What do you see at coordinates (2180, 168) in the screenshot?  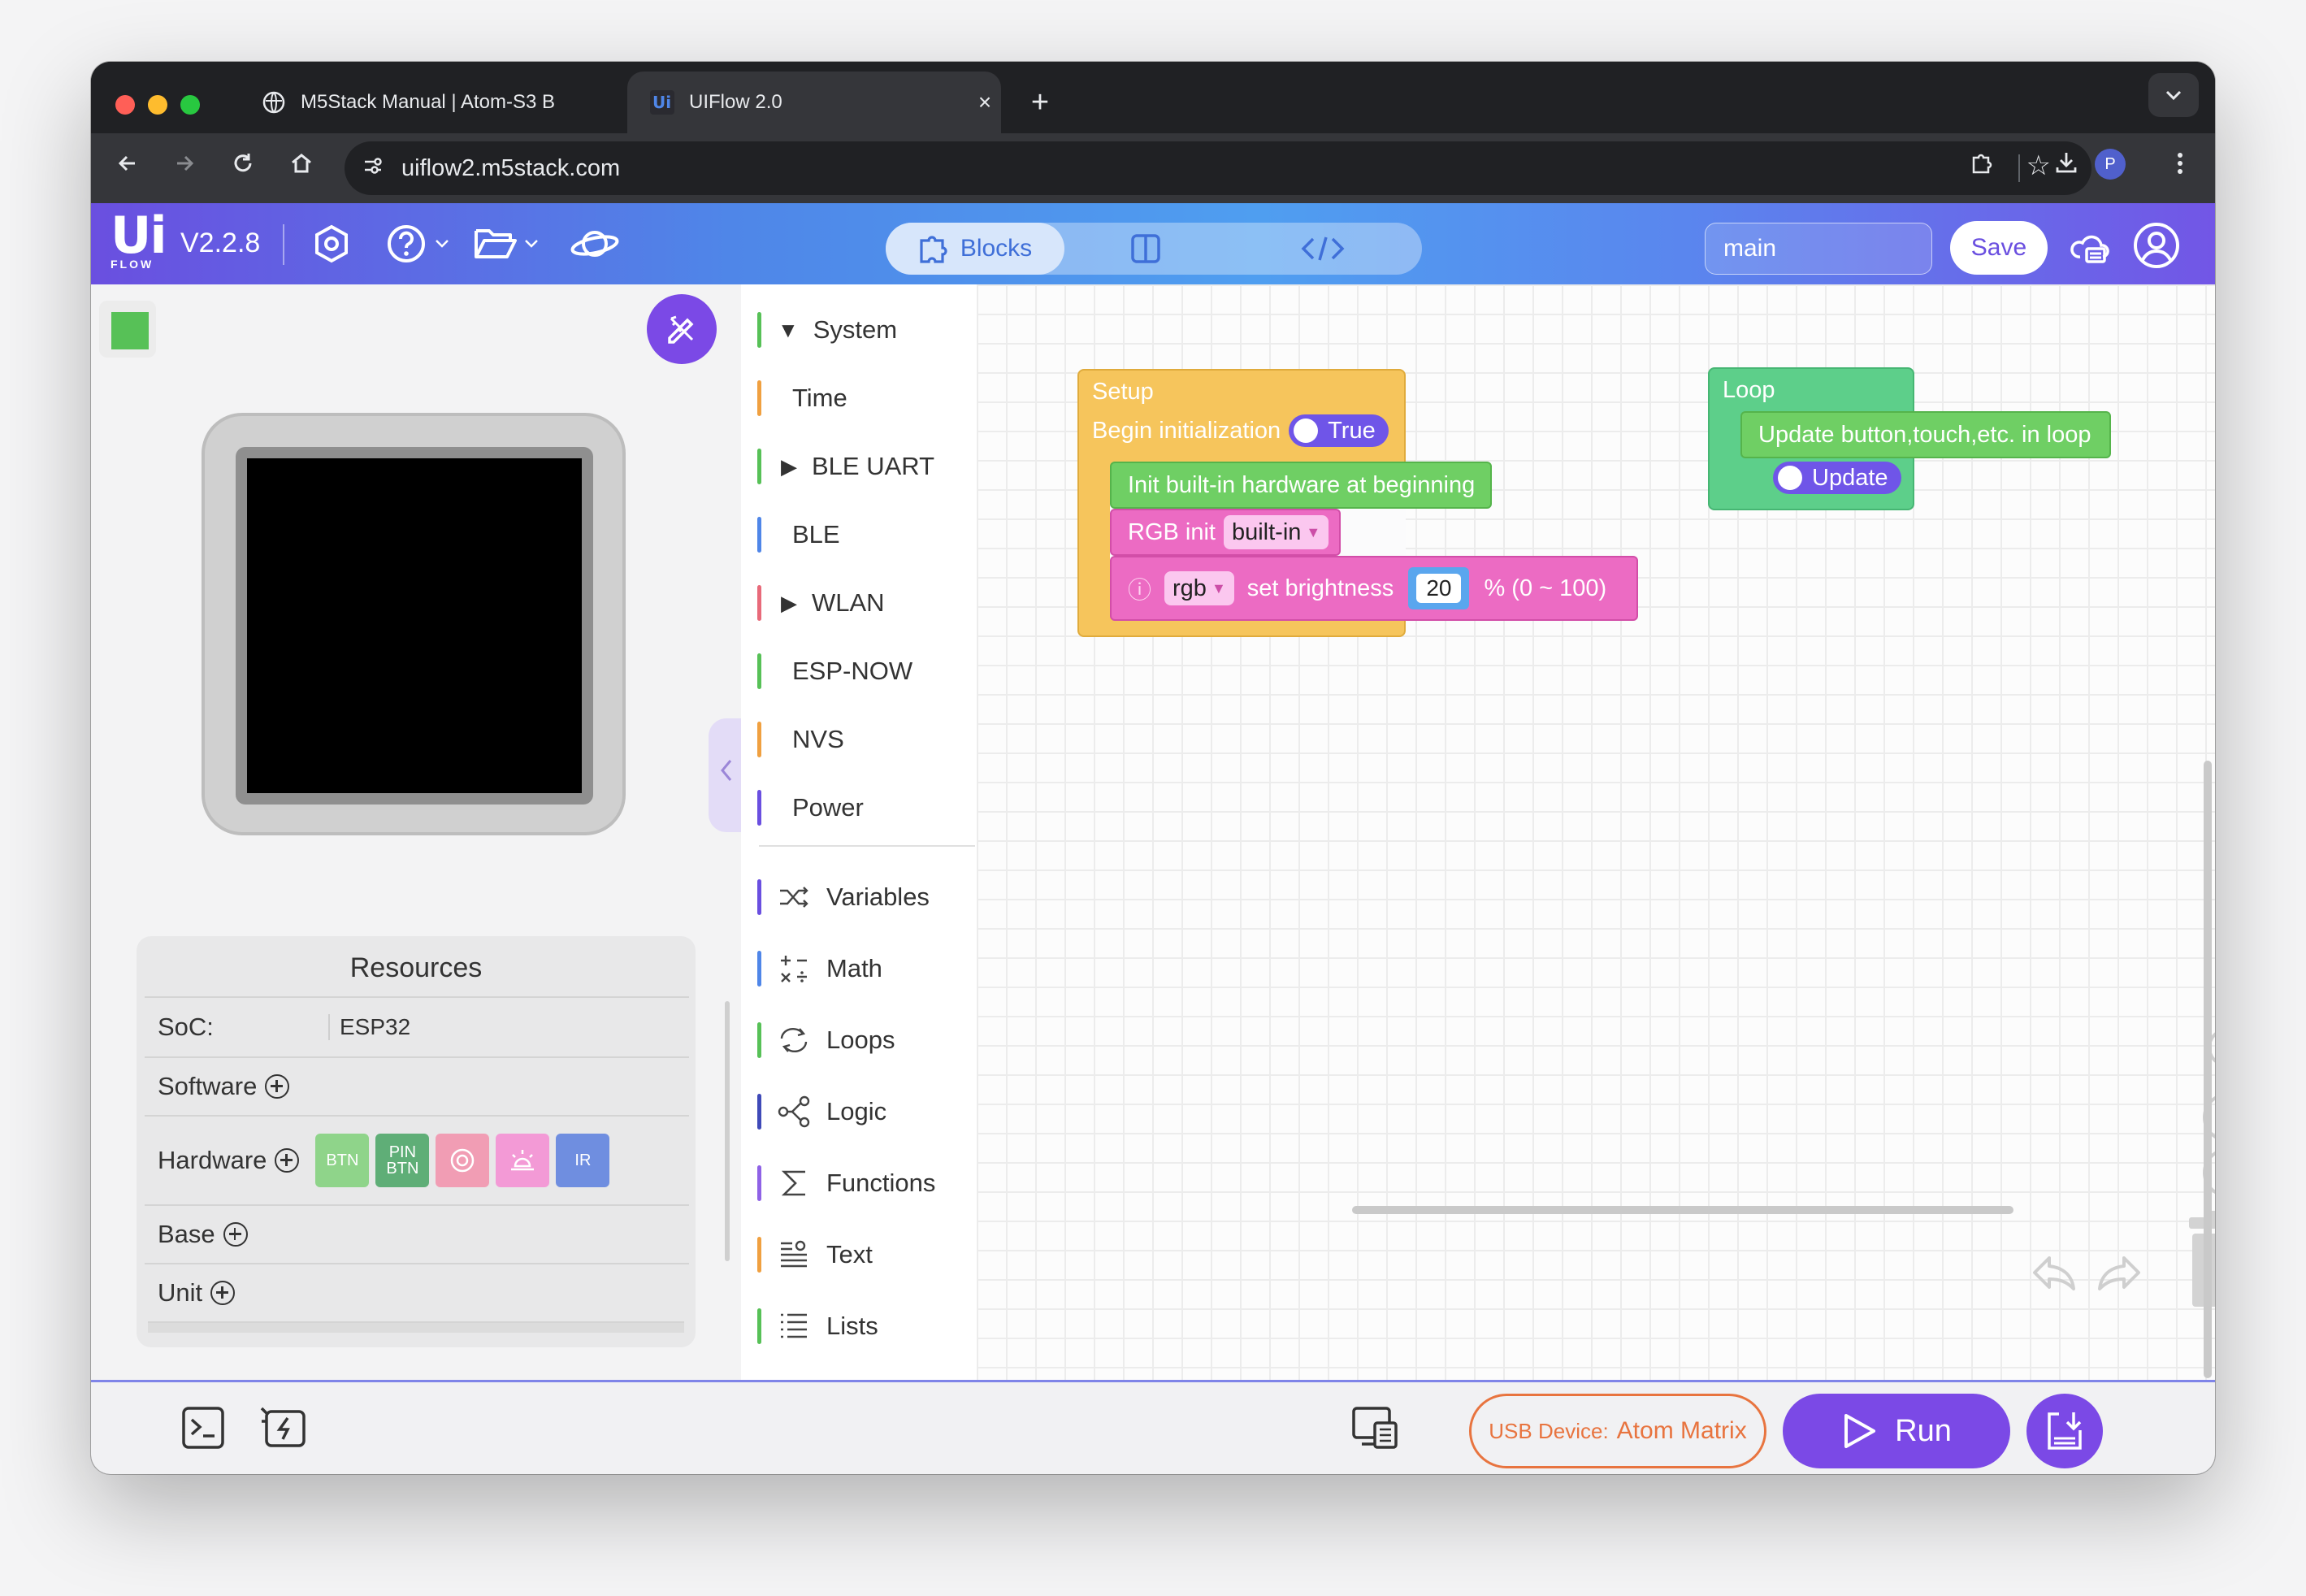 I see `browser-menu-button` at bounding box center [2180, 168].